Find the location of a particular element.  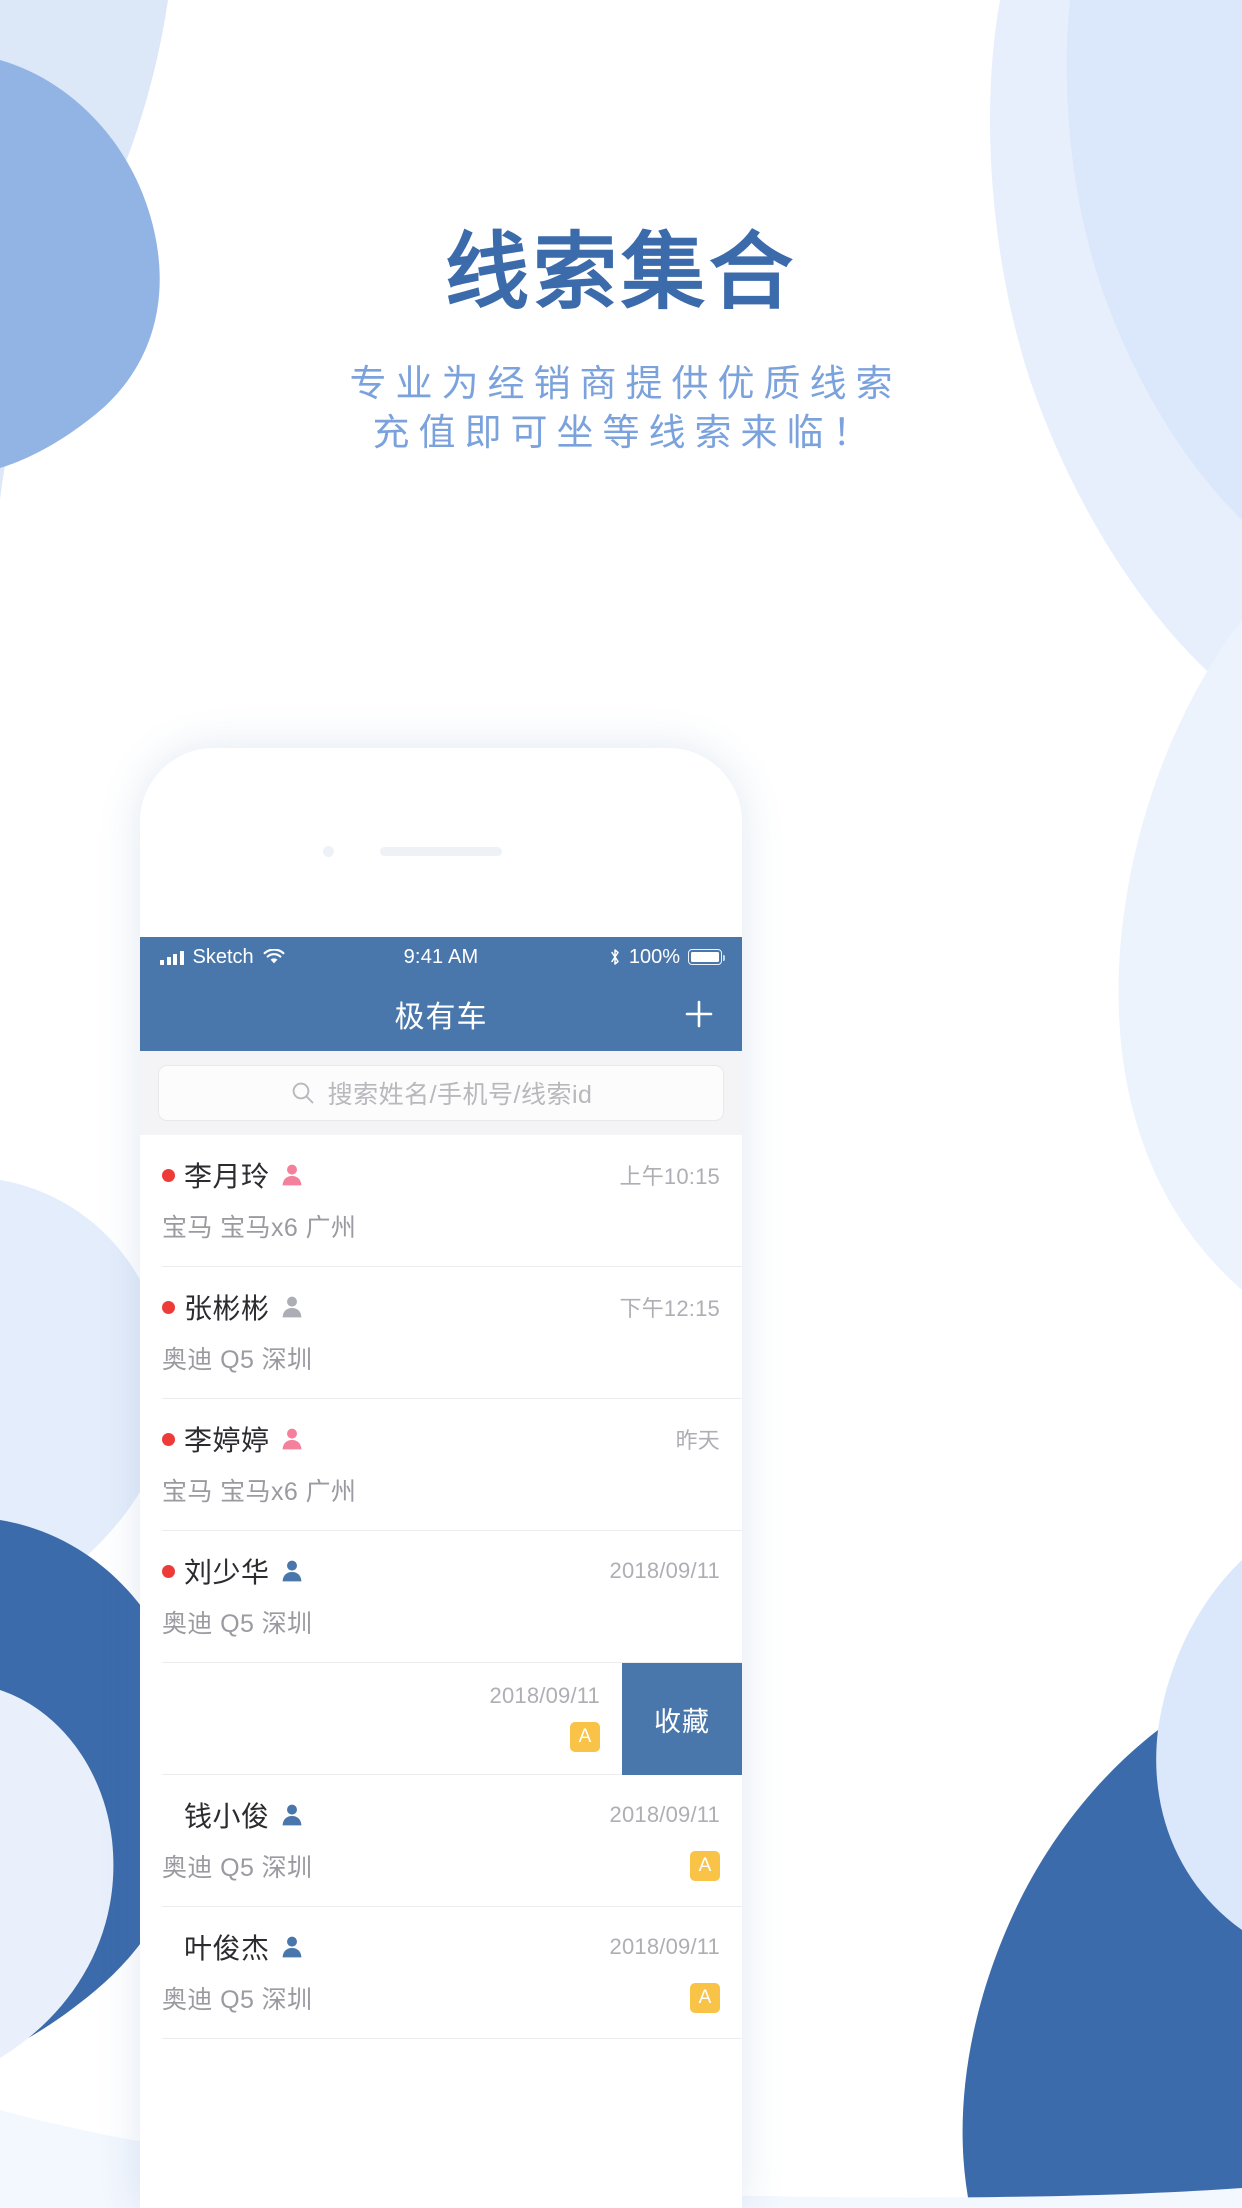

status-bar-time: 9:41 AM is located at coordinates (441, 956).